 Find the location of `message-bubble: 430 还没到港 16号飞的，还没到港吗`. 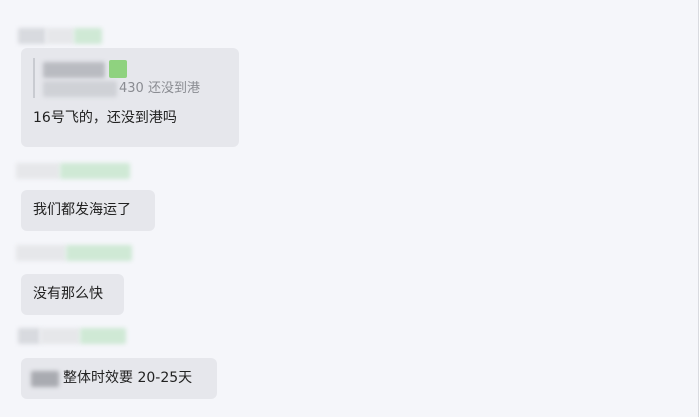

message-bubble: 430 还没到港 16号飞的，还没到港吗 is located at coordinates (130, 97).